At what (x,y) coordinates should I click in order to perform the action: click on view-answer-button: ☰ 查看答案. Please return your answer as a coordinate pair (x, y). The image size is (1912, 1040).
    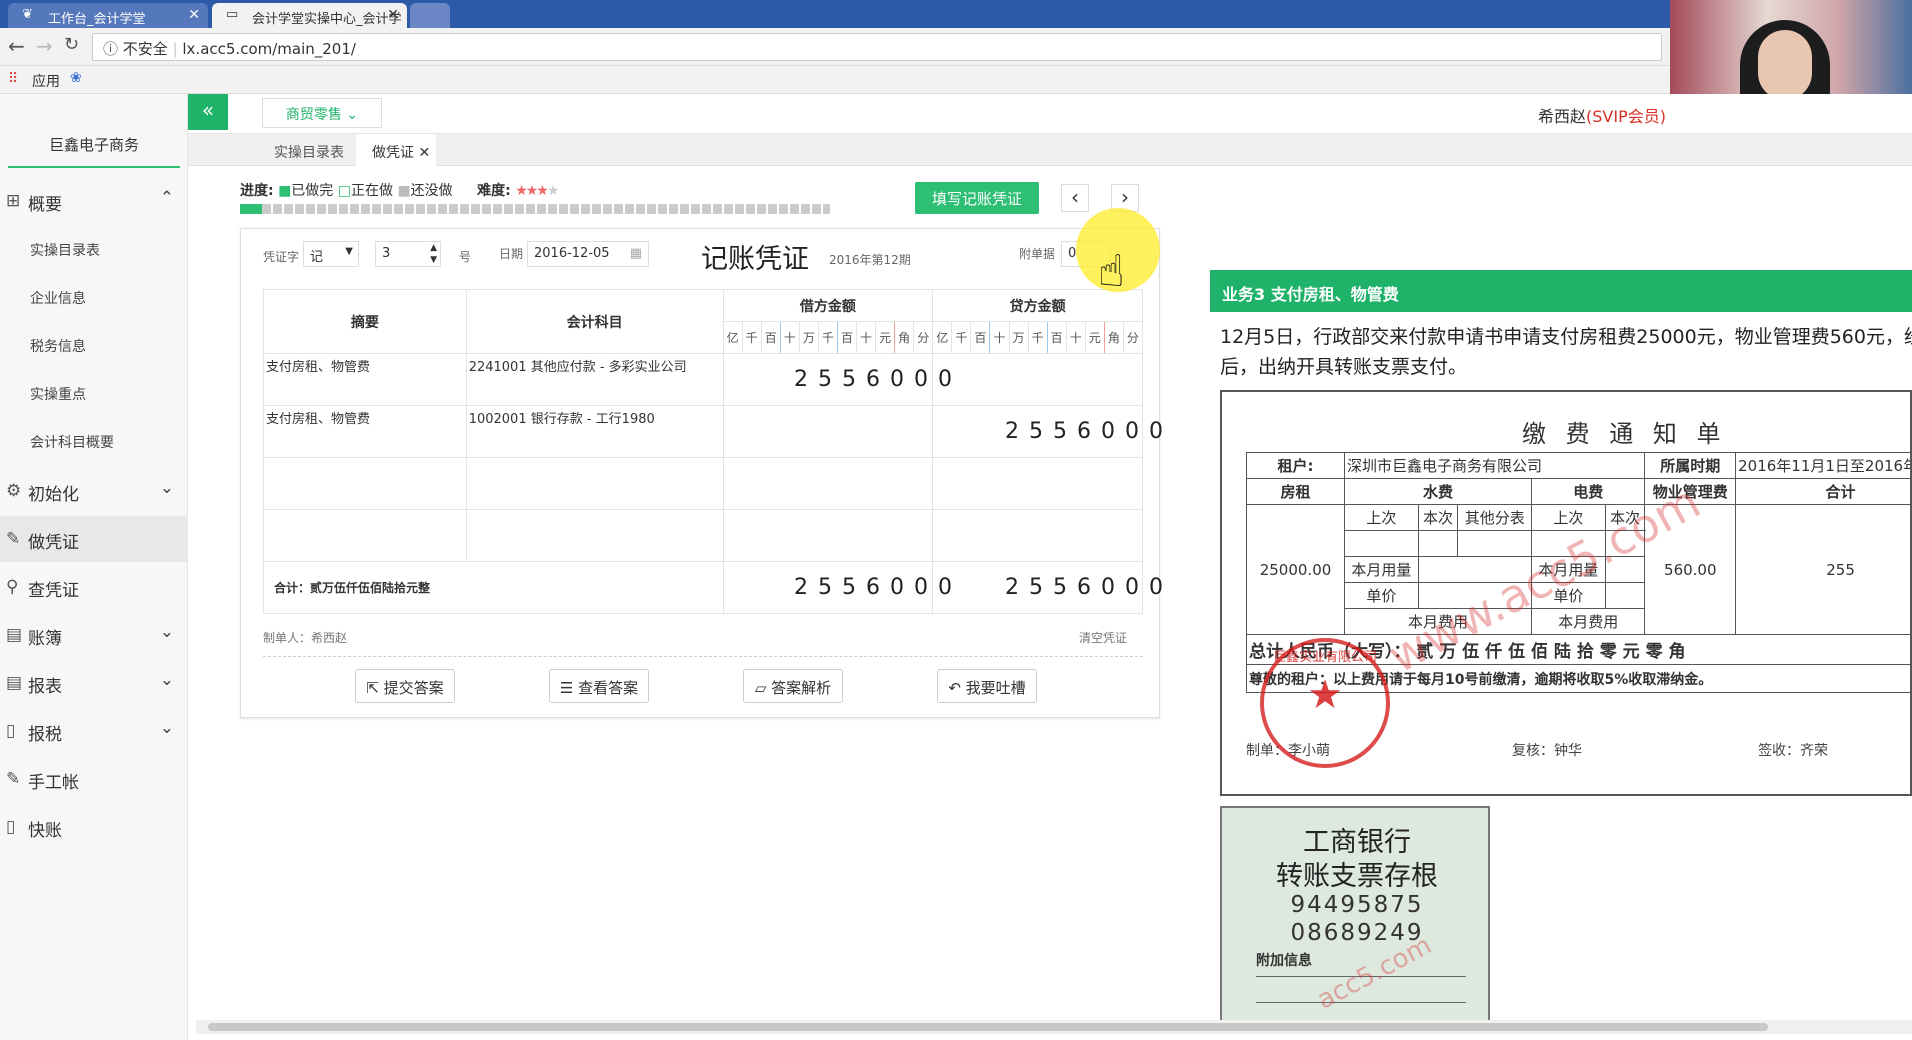
    Looking at the image, I should click on (599, 686).